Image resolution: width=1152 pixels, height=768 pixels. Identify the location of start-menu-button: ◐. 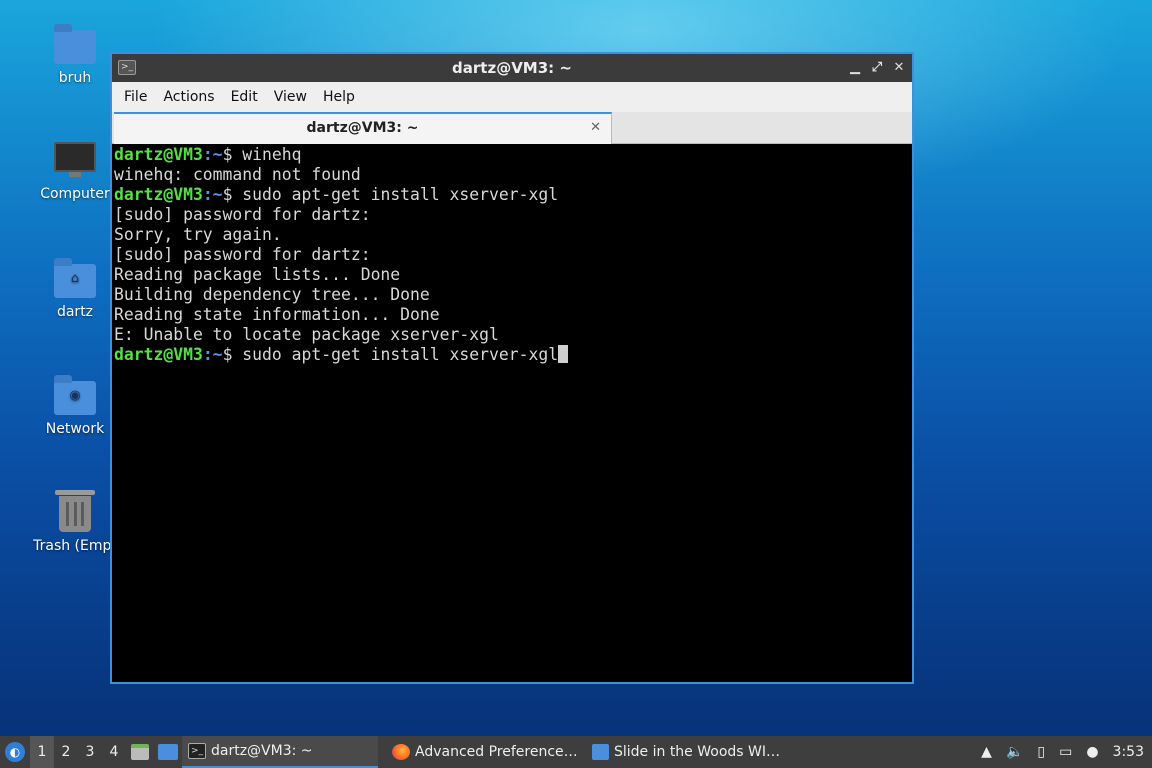
(15, 752).